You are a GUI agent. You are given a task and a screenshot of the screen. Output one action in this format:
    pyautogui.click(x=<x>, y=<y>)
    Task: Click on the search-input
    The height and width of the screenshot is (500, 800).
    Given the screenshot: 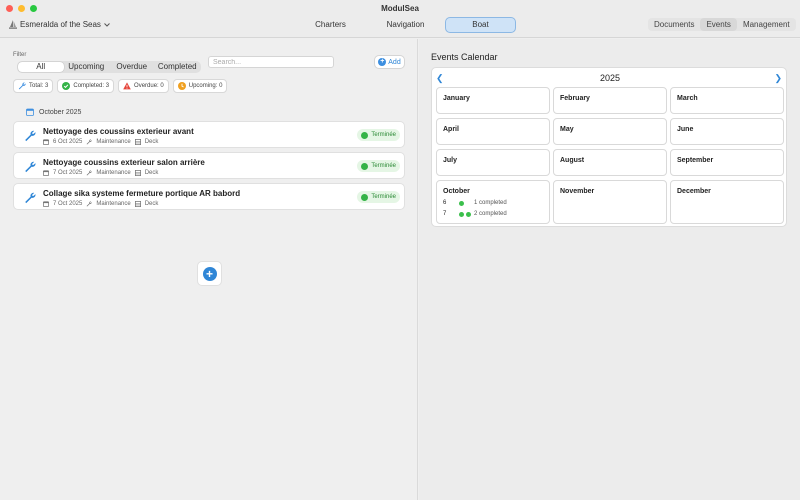 What is the action you would take?
    pyautogui.click(x=271, y=62)
    